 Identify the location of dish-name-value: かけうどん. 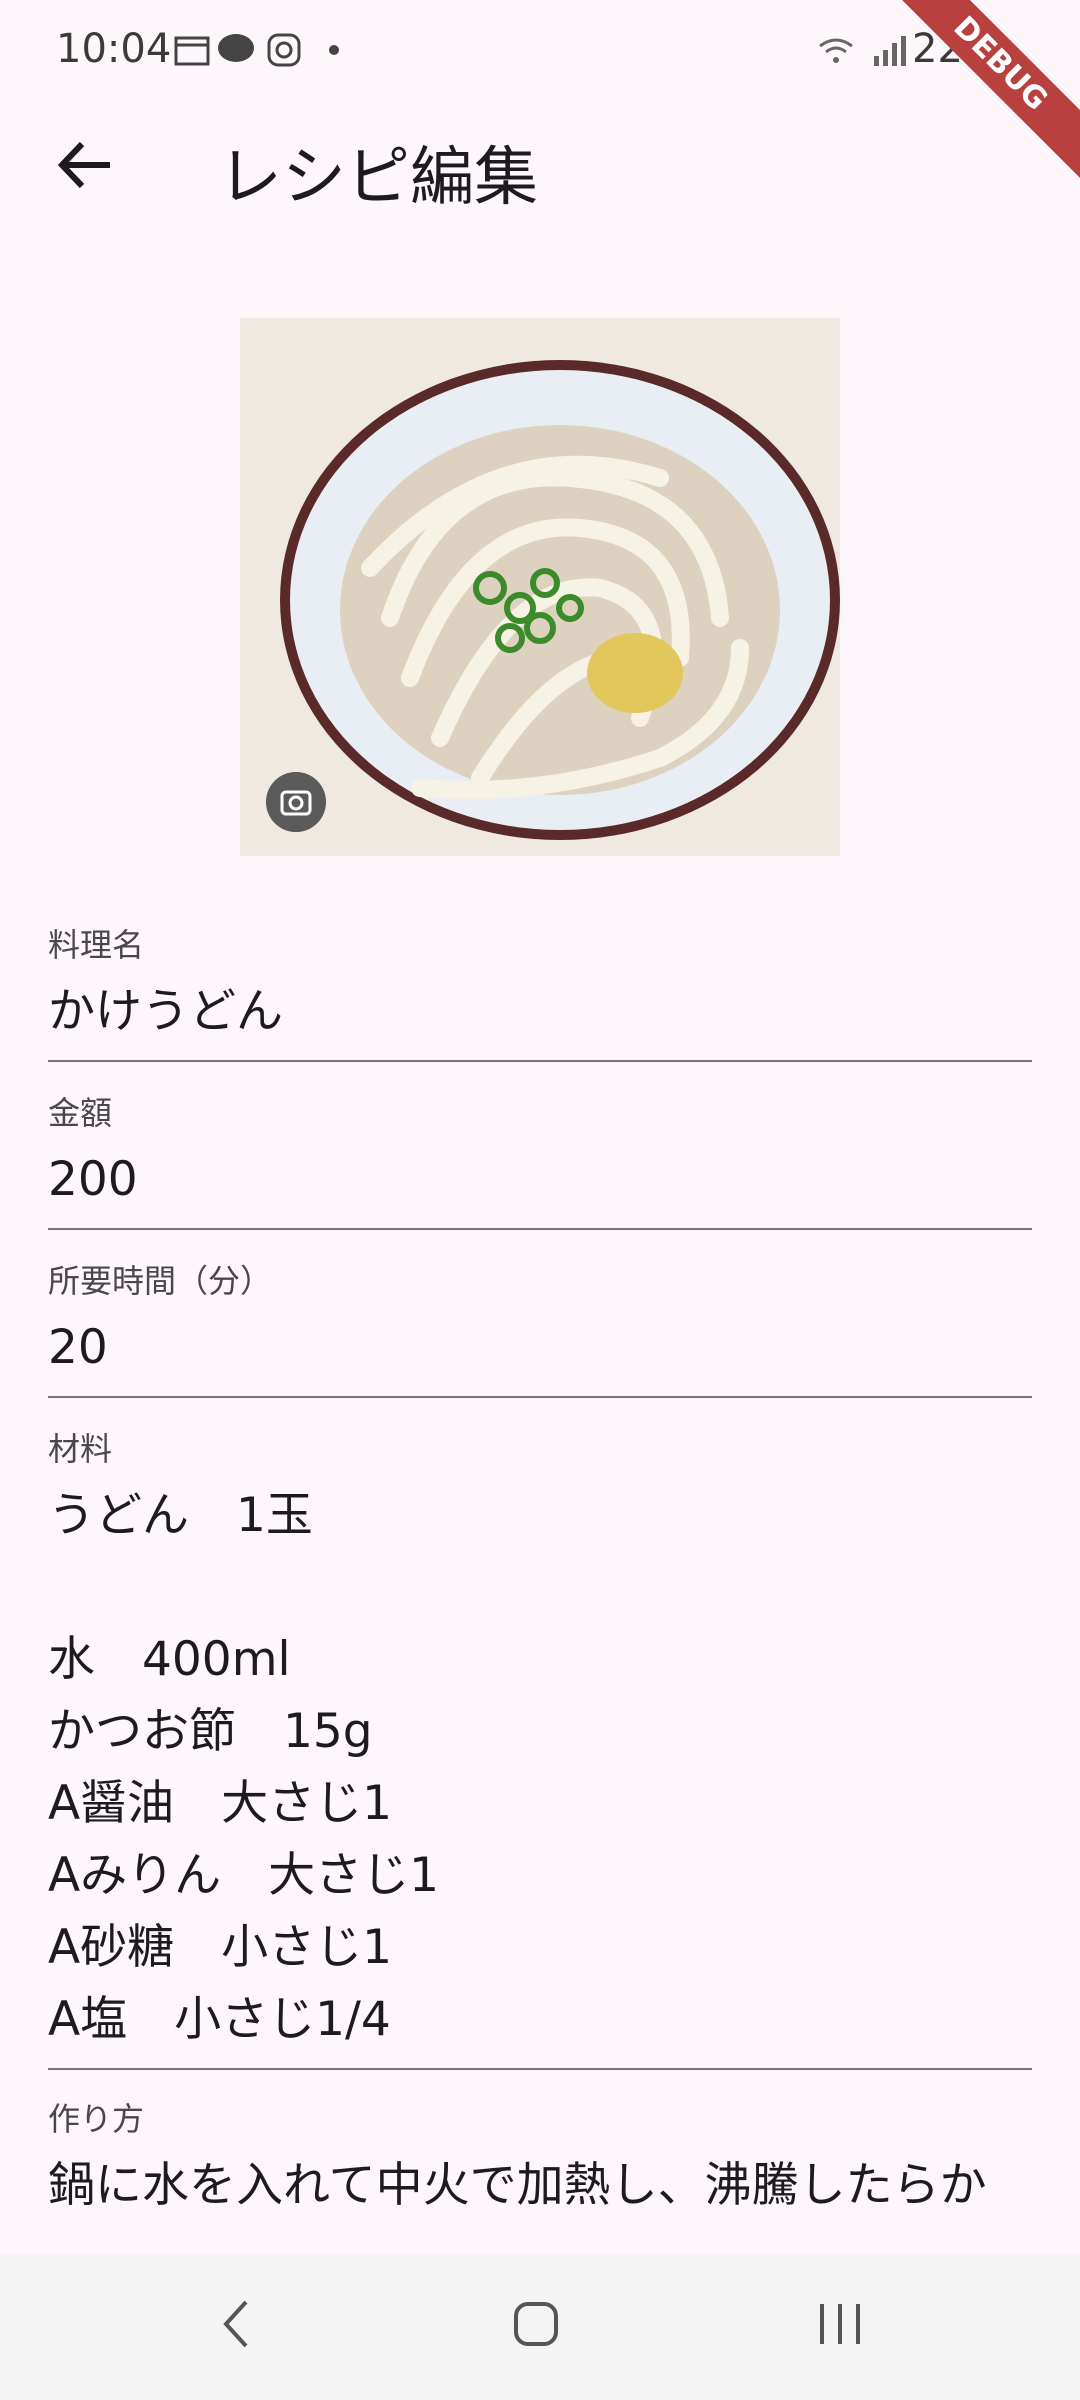
(540, 1012).